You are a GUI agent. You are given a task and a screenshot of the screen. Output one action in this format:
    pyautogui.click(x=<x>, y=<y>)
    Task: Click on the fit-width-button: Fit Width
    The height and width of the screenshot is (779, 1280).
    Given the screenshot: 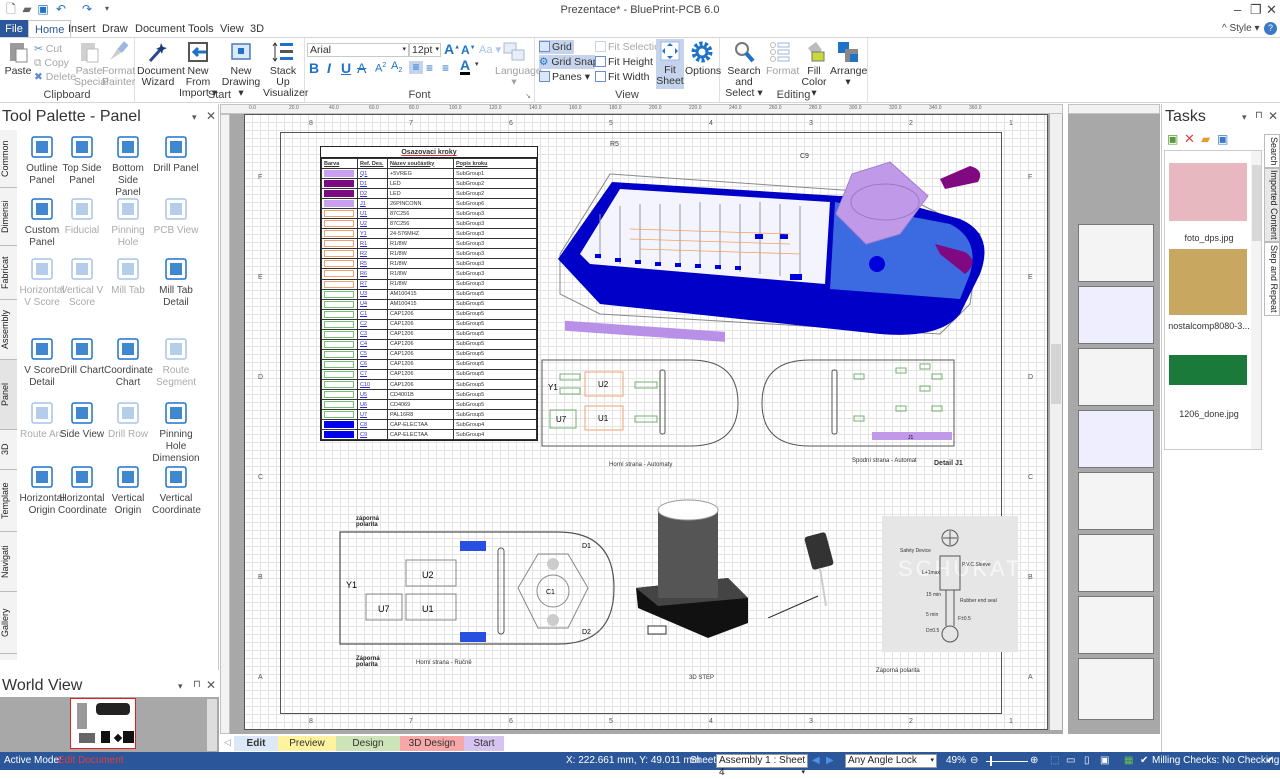 What is the action you would take?
    pyautogui.click(x=622, y=77)
    